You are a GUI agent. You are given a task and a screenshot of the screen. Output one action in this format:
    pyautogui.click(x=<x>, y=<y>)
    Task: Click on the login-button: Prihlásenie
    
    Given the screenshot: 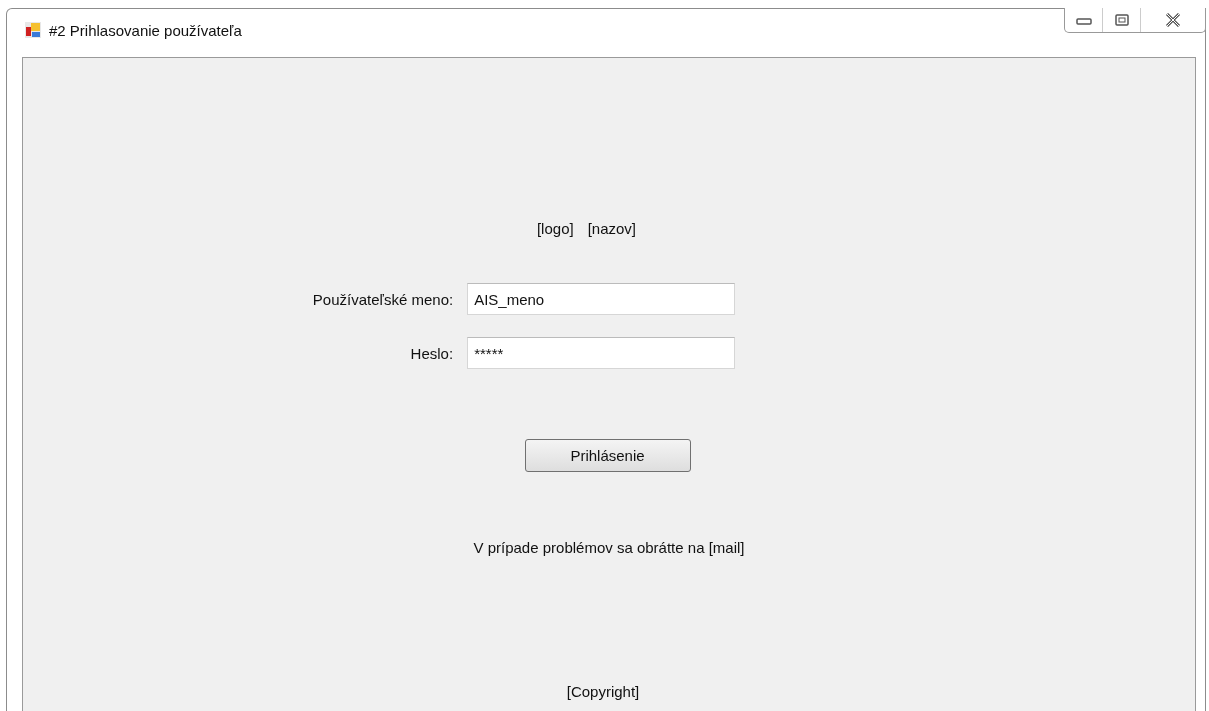 What is the action you would take?
    pyautogui.click(x=607, y=455)
    